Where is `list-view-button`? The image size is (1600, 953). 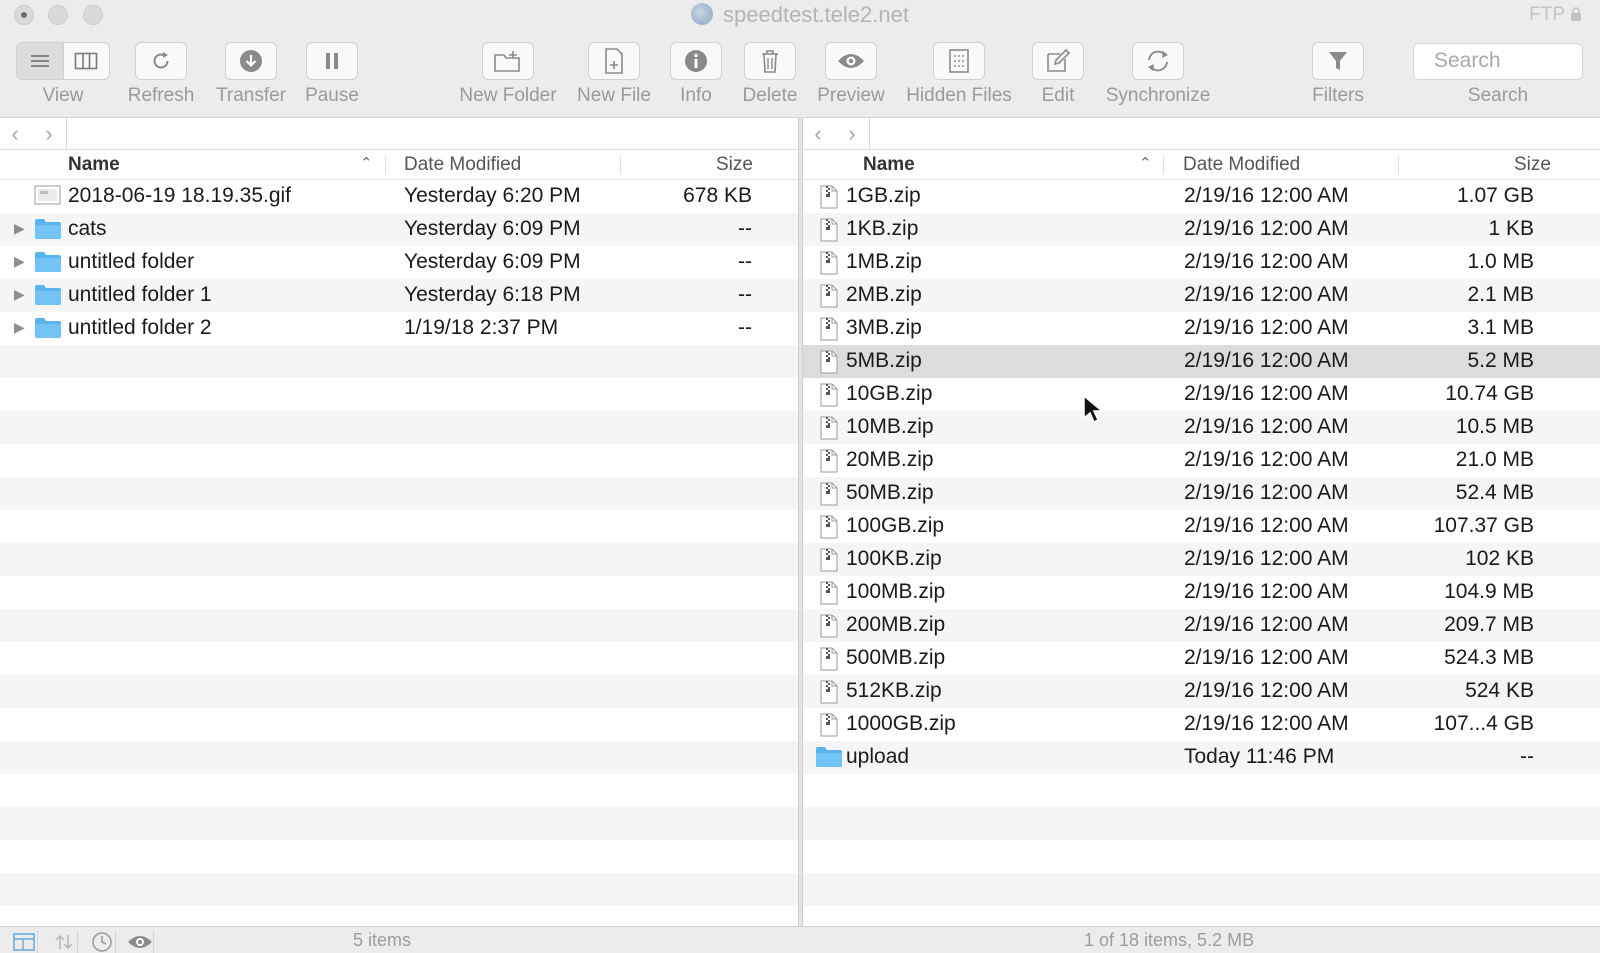
list-view-button is located at coordinates (40, 61).